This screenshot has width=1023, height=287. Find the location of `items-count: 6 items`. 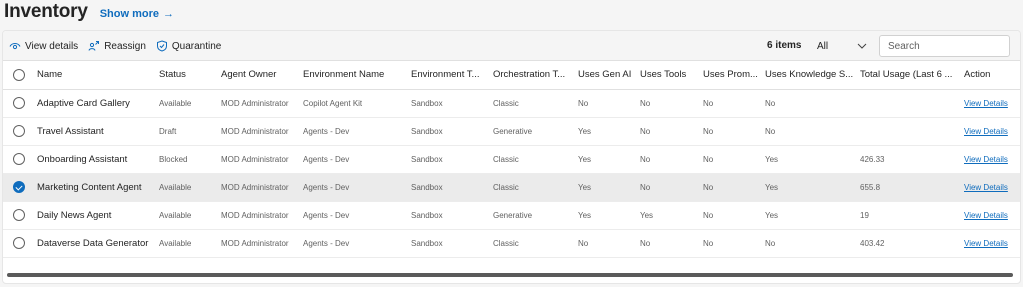

items-count: 6 items is located at coordinates (784, 45).